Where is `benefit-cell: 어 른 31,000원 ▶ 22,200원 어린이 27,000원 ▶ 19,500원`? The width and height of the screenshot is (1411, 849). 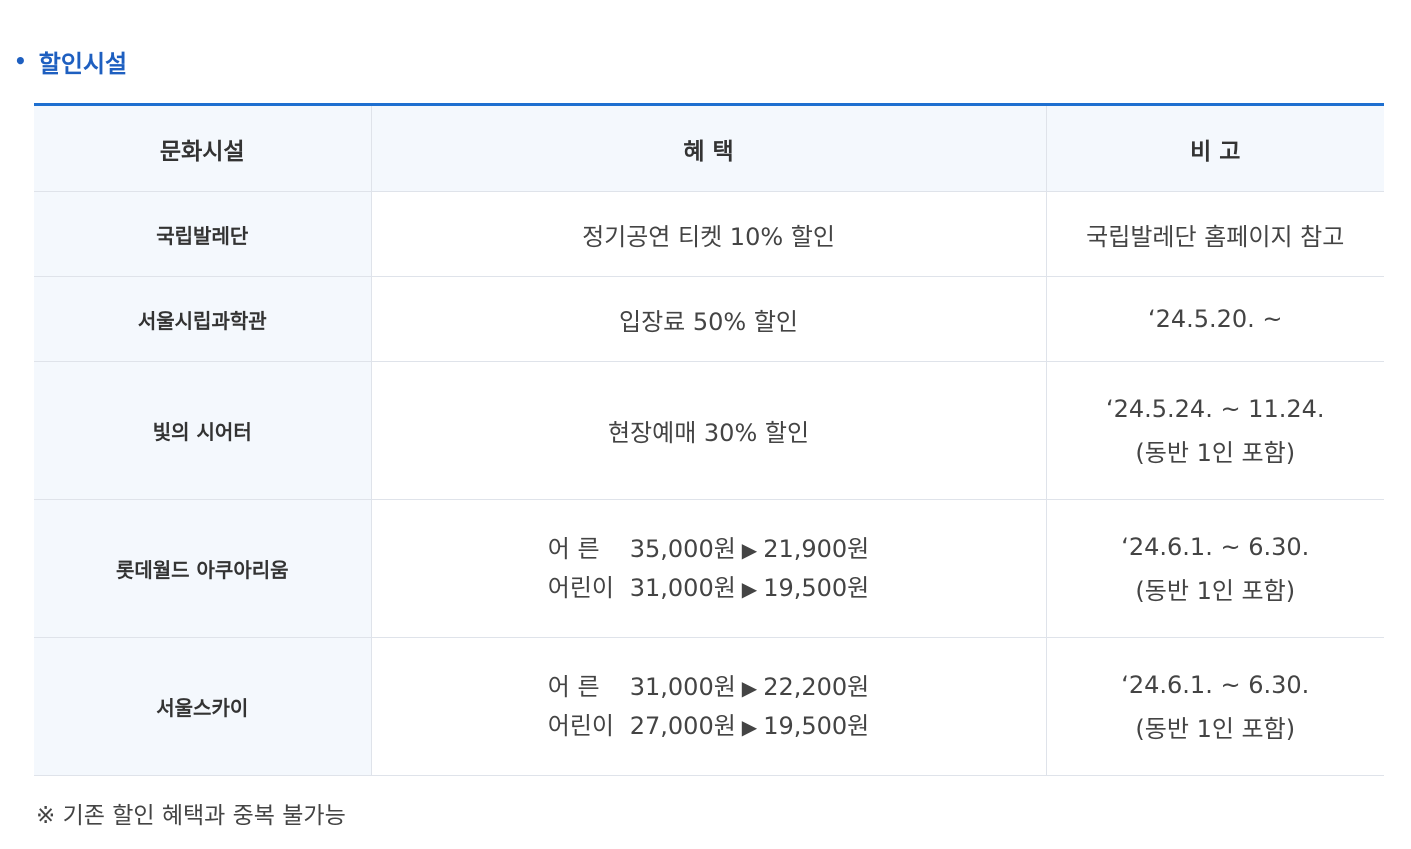
benefit-cell: 어 른 31,000원 ▶ 22,200원 어린이 27,000원 ▶ 19,500원 is located at coordinates (708, 706).